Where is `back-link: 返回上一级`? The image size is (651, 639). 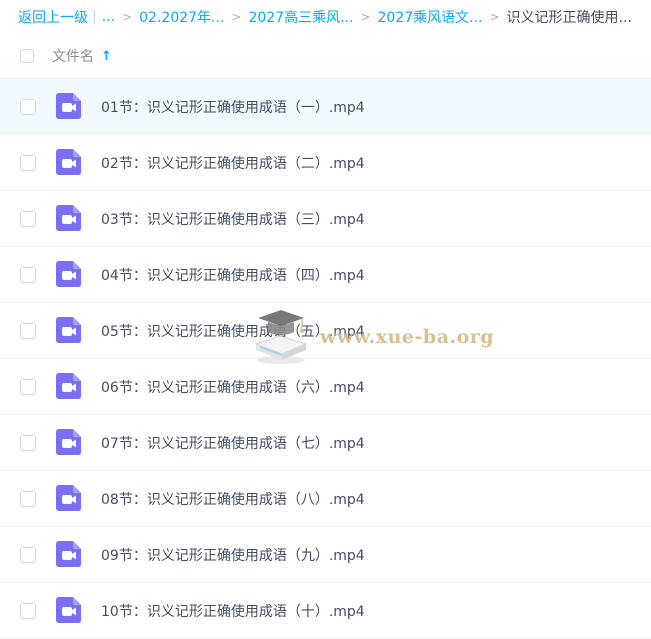
back-link: 返回上一级 is located at coordinates (53, 17).